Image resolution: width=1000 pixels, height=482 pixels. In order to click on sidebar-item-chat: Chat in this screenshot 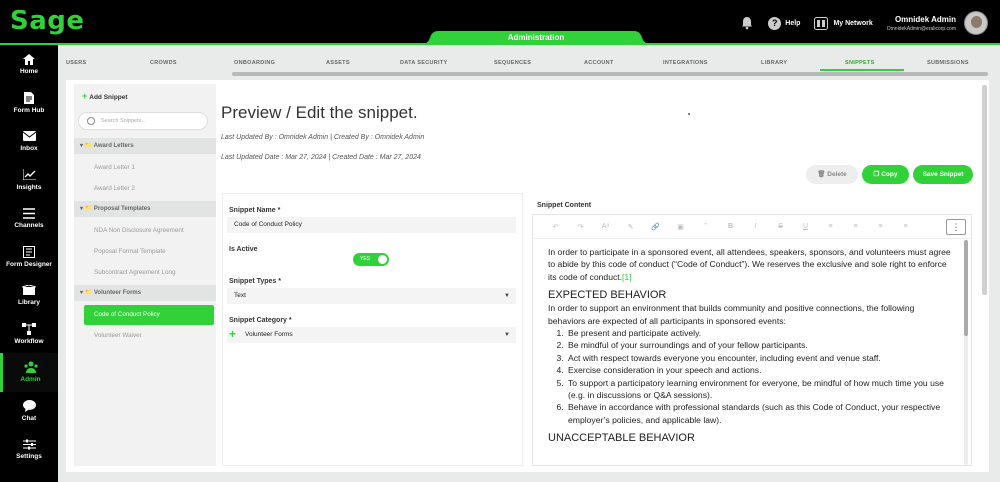, I will do `click(29, 411)`.